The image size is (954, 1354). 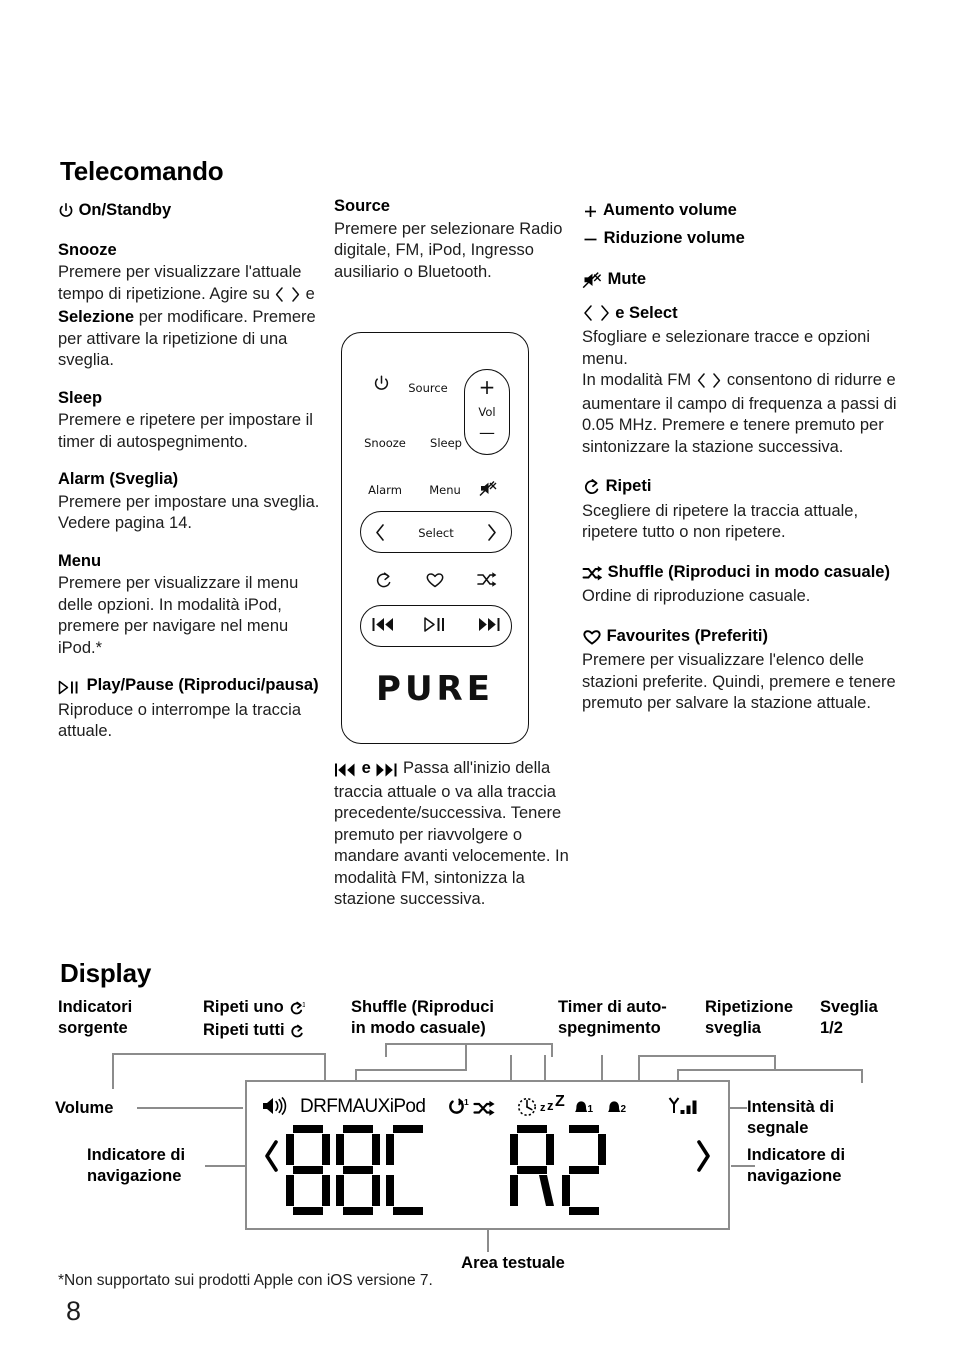 What do you see at coordinates (696, 596) in the screenshot?
I see `entry-body: Ordine di riproduzione casuale.` at bounding box center [696, 596].